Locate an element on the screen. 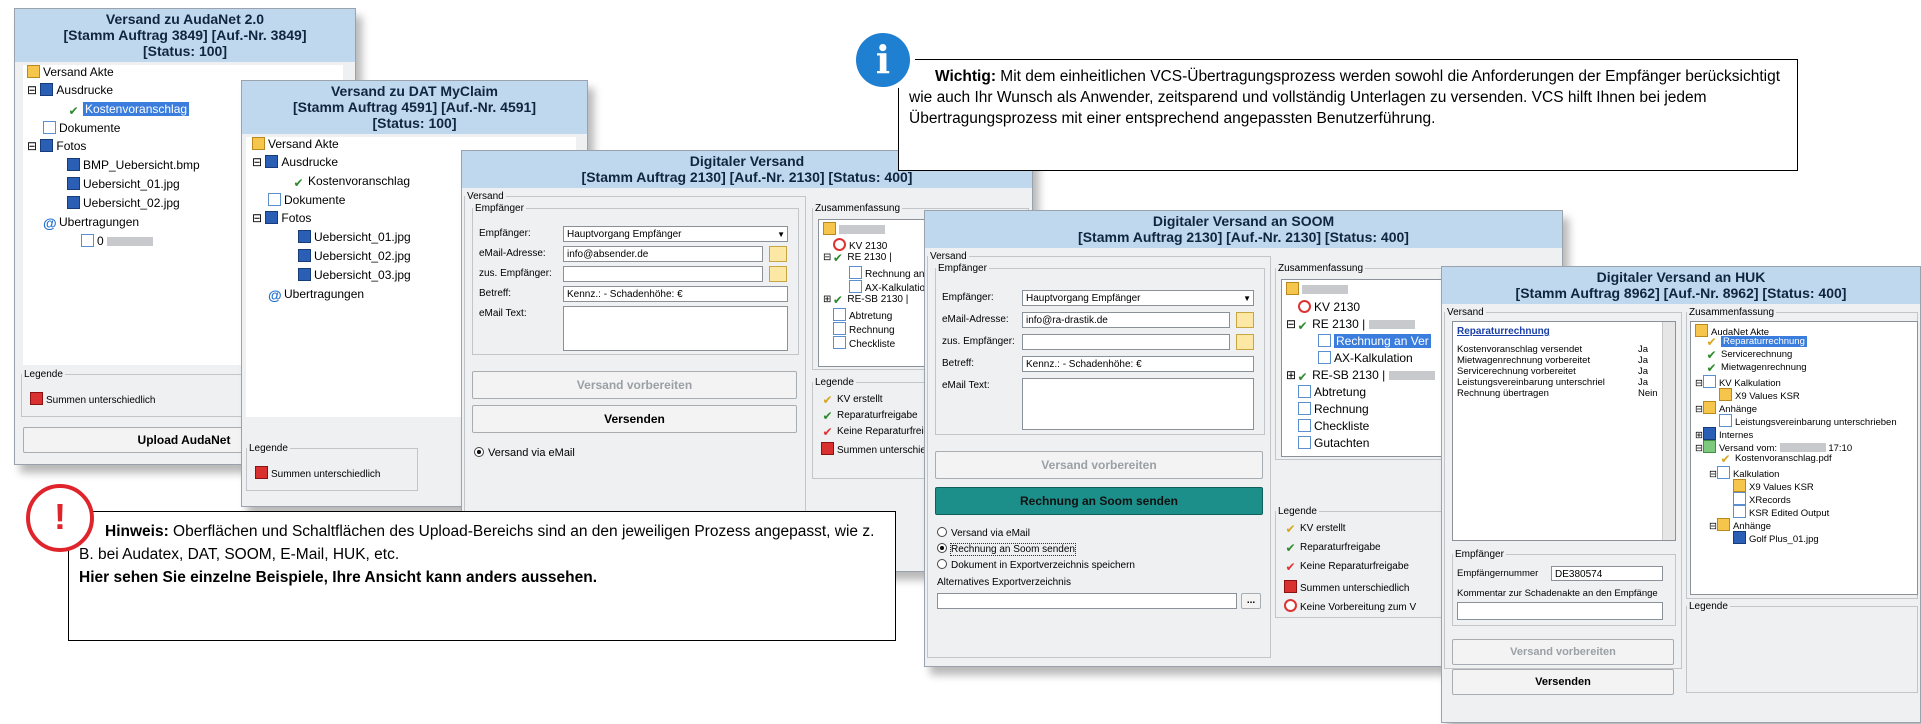 Image resolution: width=1921 pixels, height=724 pixels. tree-item: Rechnung an Ver is located at coordinates (1374, 341).